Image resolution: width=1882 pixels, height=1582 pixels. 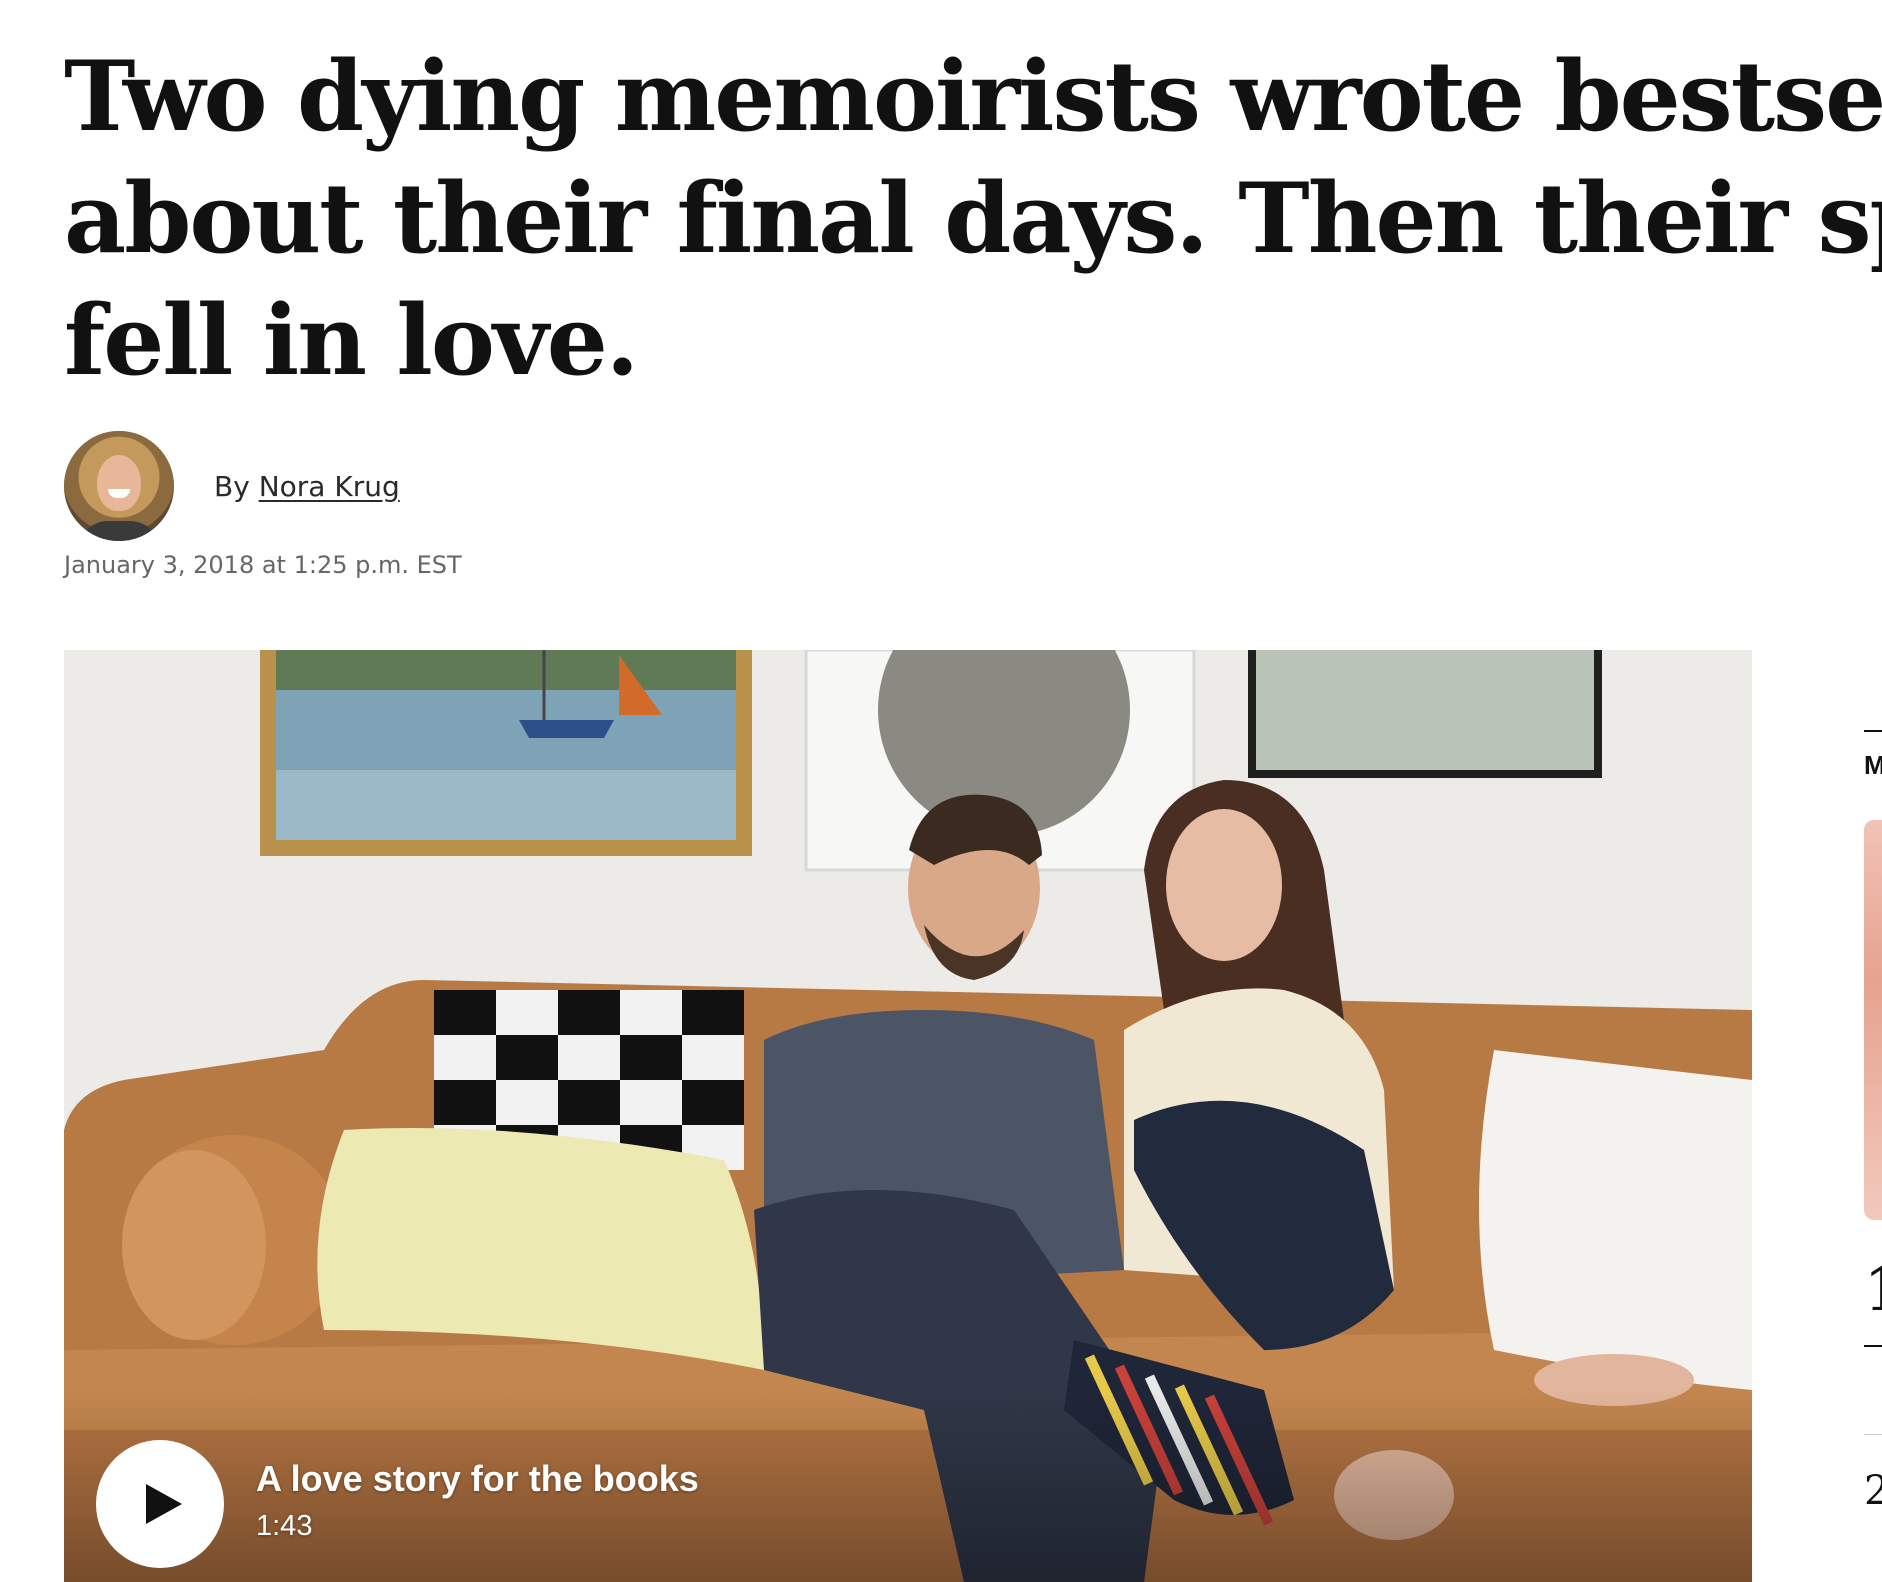 What do you see at coordinates (1425, 714) in the screenshot?
I see `wall-framed-picture` at bounding box center [1425, 714].